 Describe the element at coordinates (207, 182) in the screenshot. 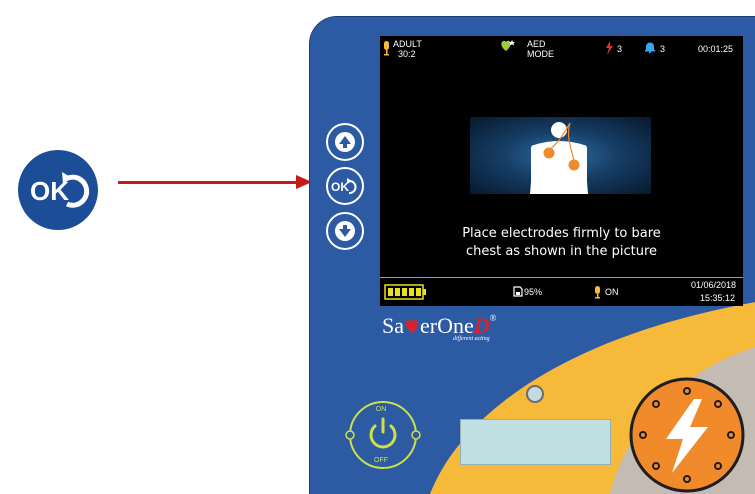

I see `pointer-arrow` at that location.